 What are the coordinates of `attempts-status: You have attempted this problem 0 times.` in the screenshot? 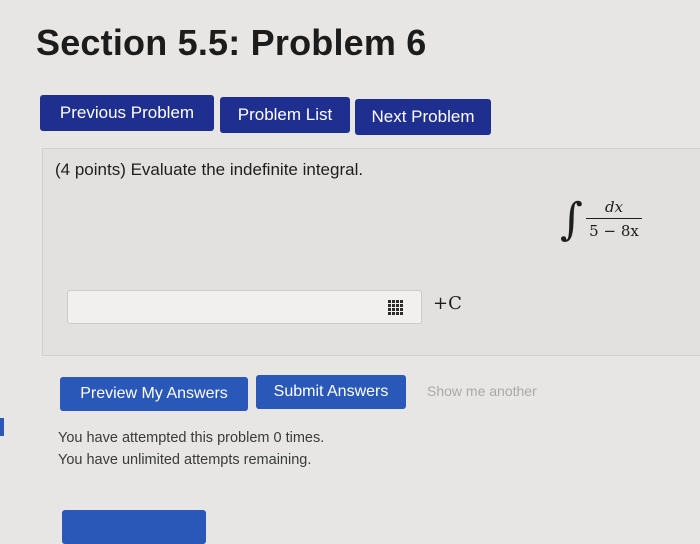 It's located at (191, 438).